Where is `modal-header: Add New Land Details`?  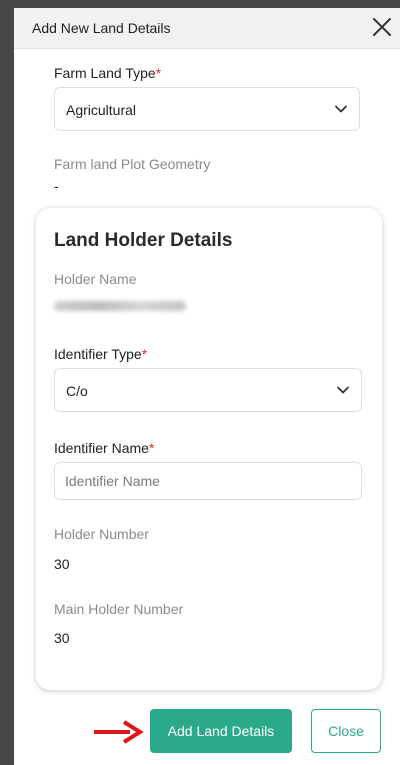
modal-header: Add New Land Details is located at coordinates (207, 28).